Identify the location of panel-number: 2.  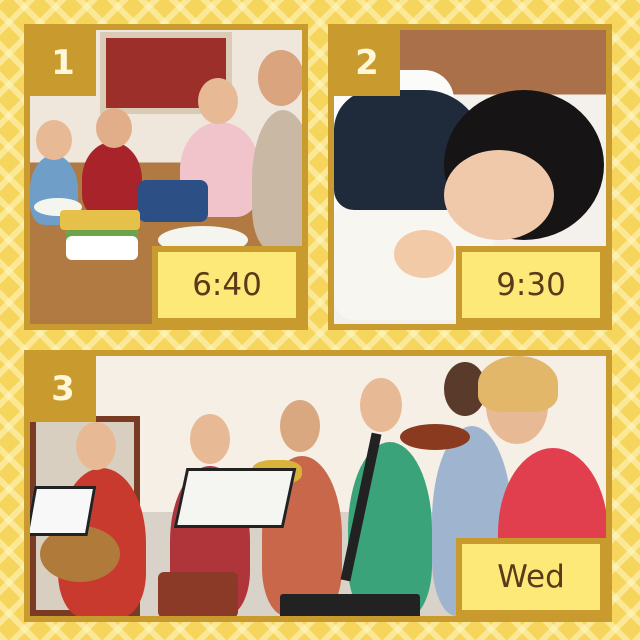
(367, 63).